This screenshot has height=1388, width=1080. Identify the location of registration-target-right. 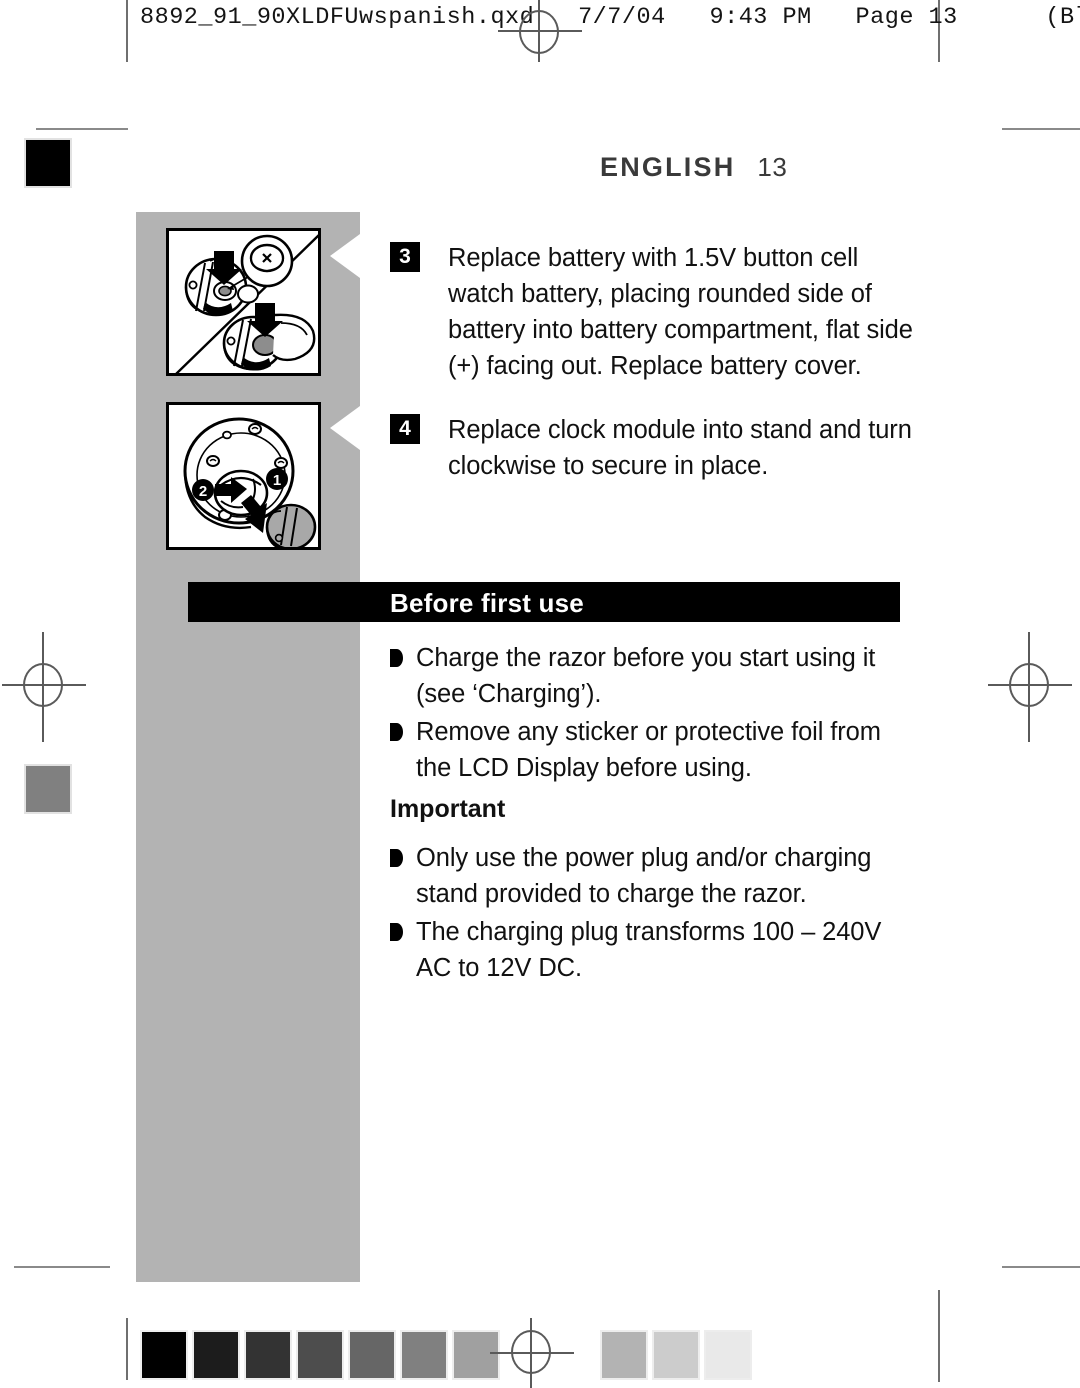
(1030, 687).